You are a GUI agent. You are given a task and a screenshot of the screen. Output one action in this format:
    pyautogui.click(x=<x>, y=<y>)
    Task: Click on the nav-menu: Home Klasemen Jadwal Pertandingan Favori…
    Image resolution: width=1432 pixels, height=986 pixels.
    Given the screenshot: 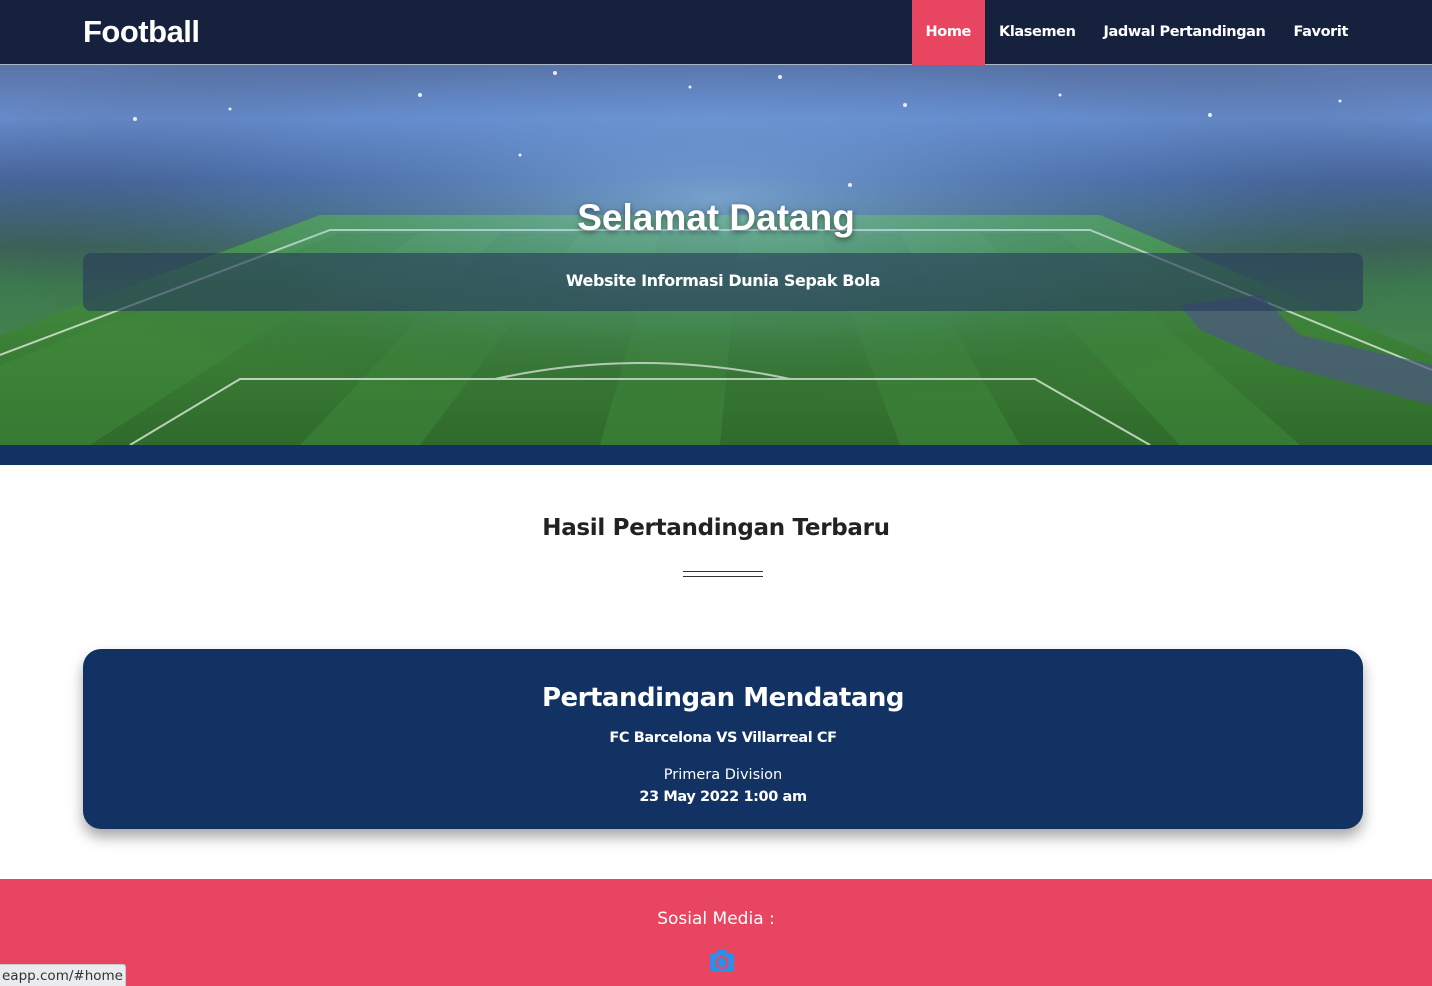 What is the action you would take?
    pyautogui.click(x=1136, y=32)
    